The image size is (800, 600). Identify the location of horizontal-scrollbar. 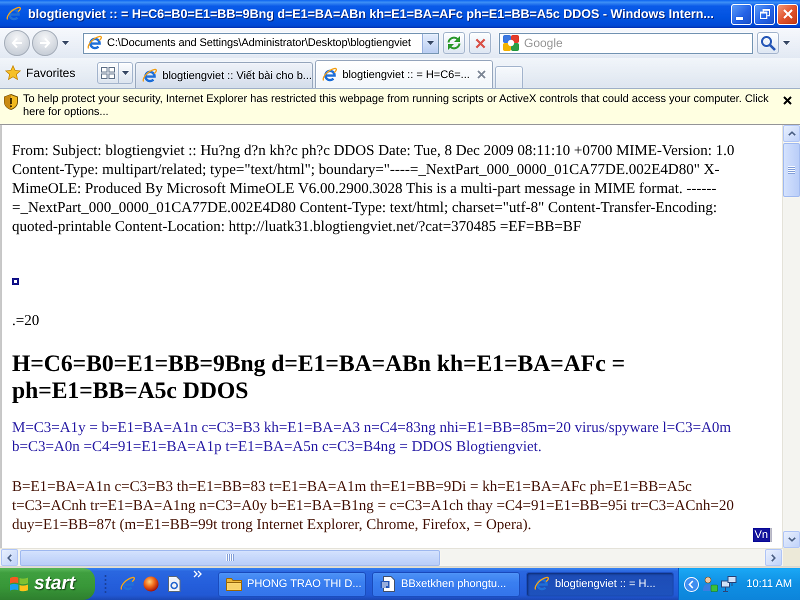
(391, 557).